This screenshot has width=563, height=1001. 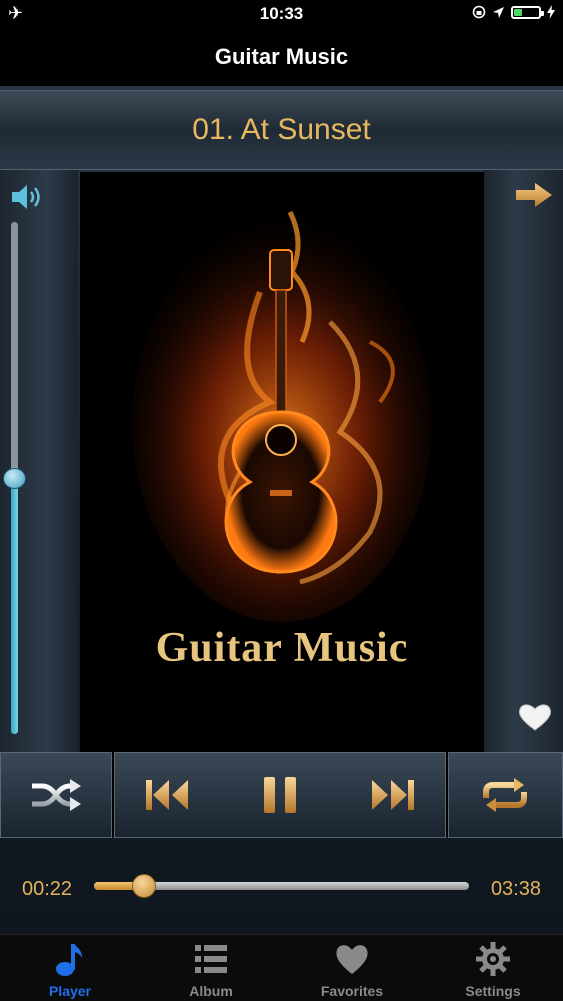 I want to click on song-title: 01. At Sunset, so click(x=281, y=129).